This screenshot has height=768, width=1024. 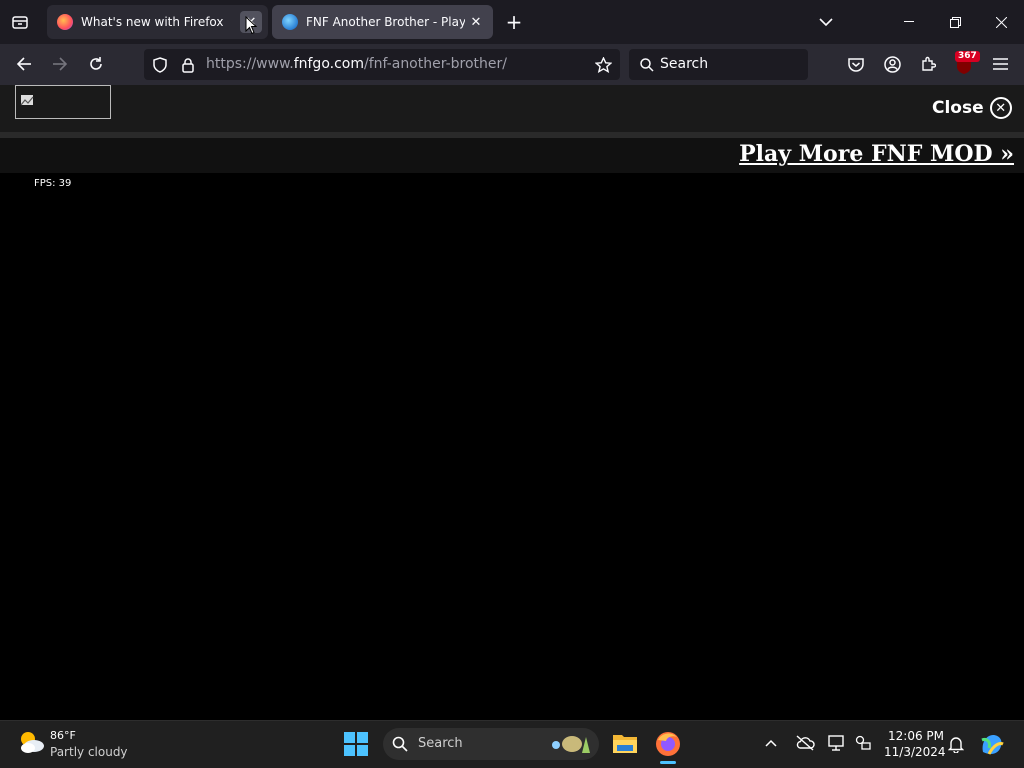 What do you see at coordinates (967, 56) in the screenshot?
I see `extension-badge-count: 367` at bounding box center [967, 56].